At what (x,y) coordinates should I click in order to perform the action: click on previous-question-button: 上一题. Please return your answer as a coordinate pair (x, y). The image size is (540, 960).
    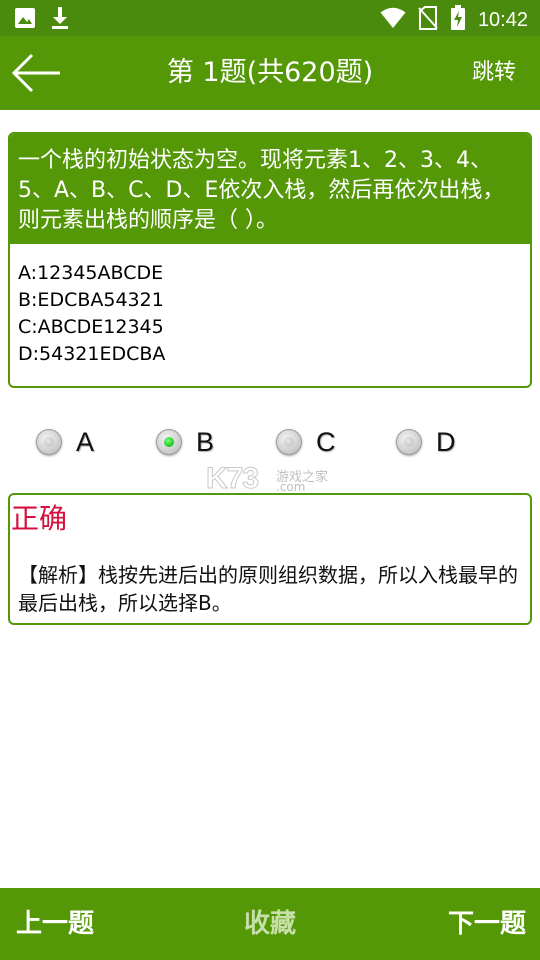
    Looking at the image, I should click on (55, 924).